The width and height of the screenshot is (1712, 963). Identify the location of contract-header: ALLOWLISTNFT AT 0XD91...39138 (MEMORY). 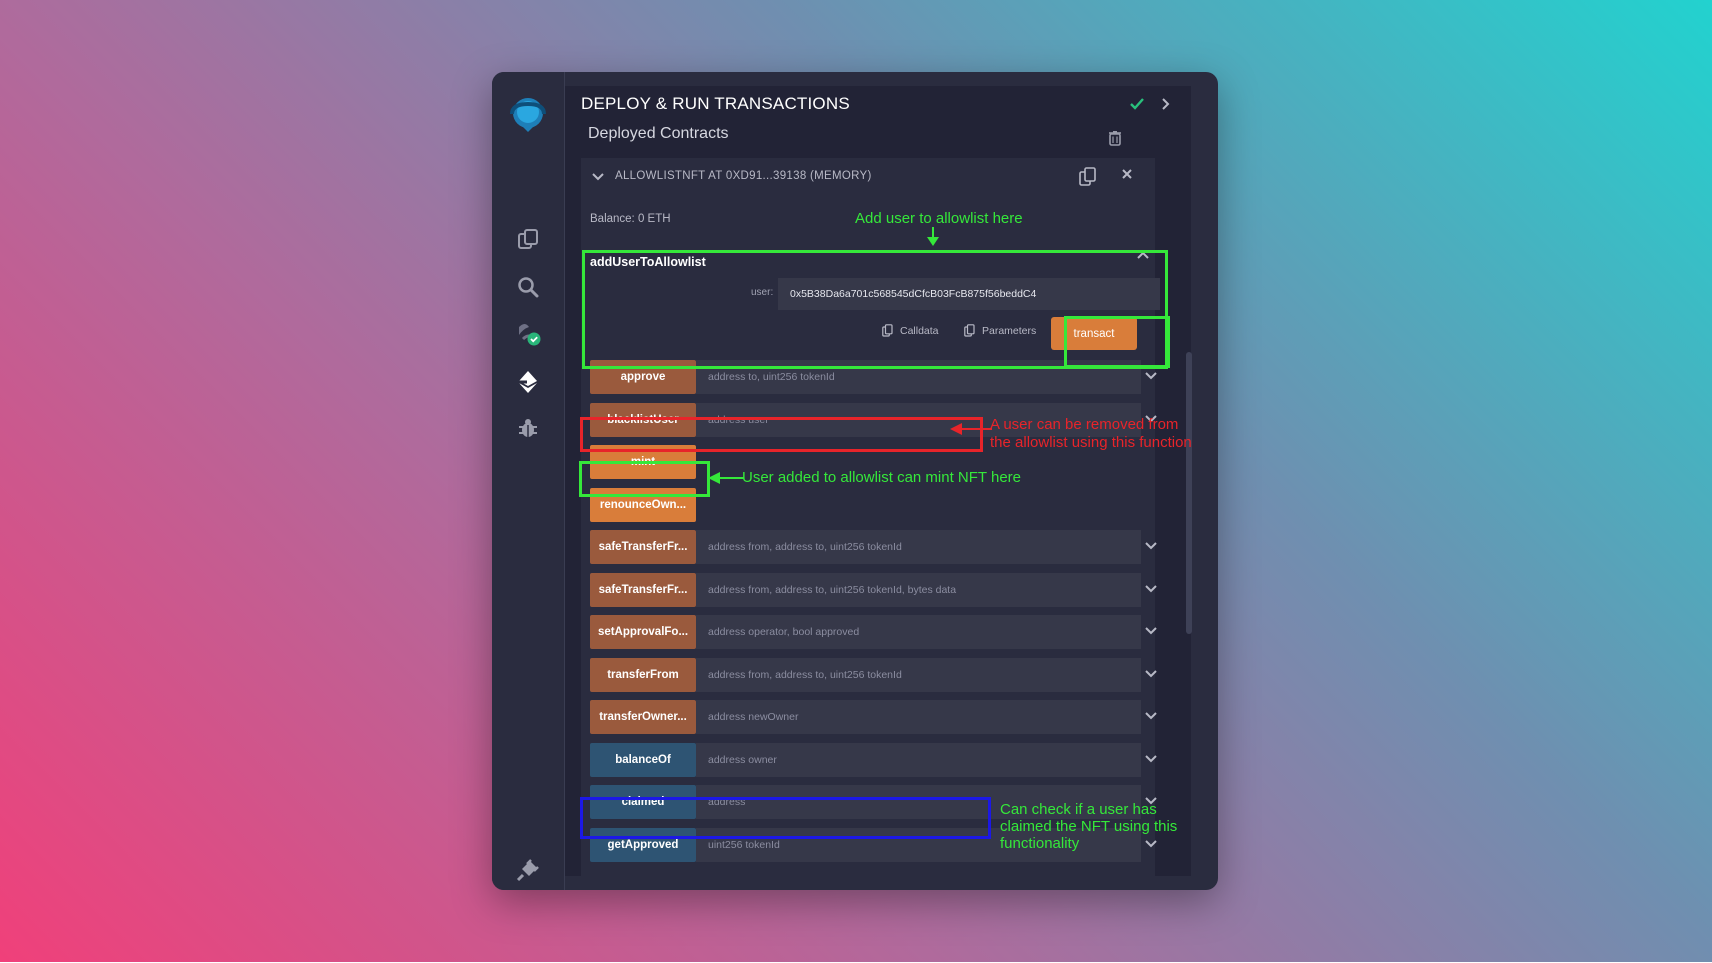
(868, 178).